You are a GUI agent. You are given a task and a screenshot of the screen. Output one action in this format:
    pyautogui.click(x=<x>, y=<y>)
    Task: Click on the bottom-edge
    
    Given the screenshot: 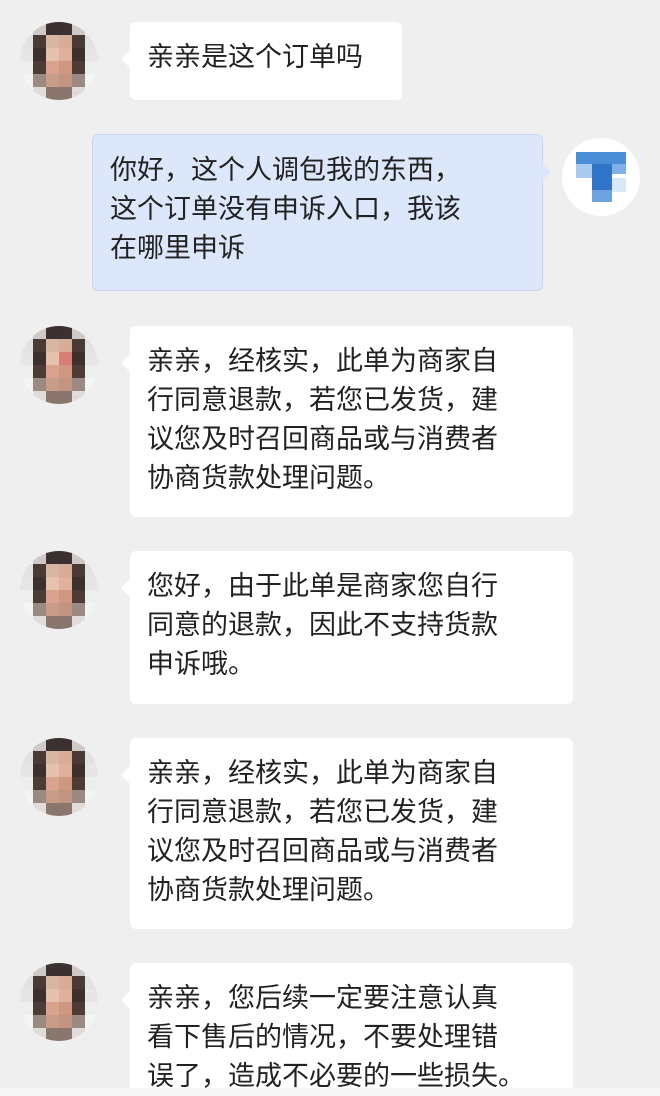 What is the action you would take?
    pyautogui.click(x=330, y=1092)
    